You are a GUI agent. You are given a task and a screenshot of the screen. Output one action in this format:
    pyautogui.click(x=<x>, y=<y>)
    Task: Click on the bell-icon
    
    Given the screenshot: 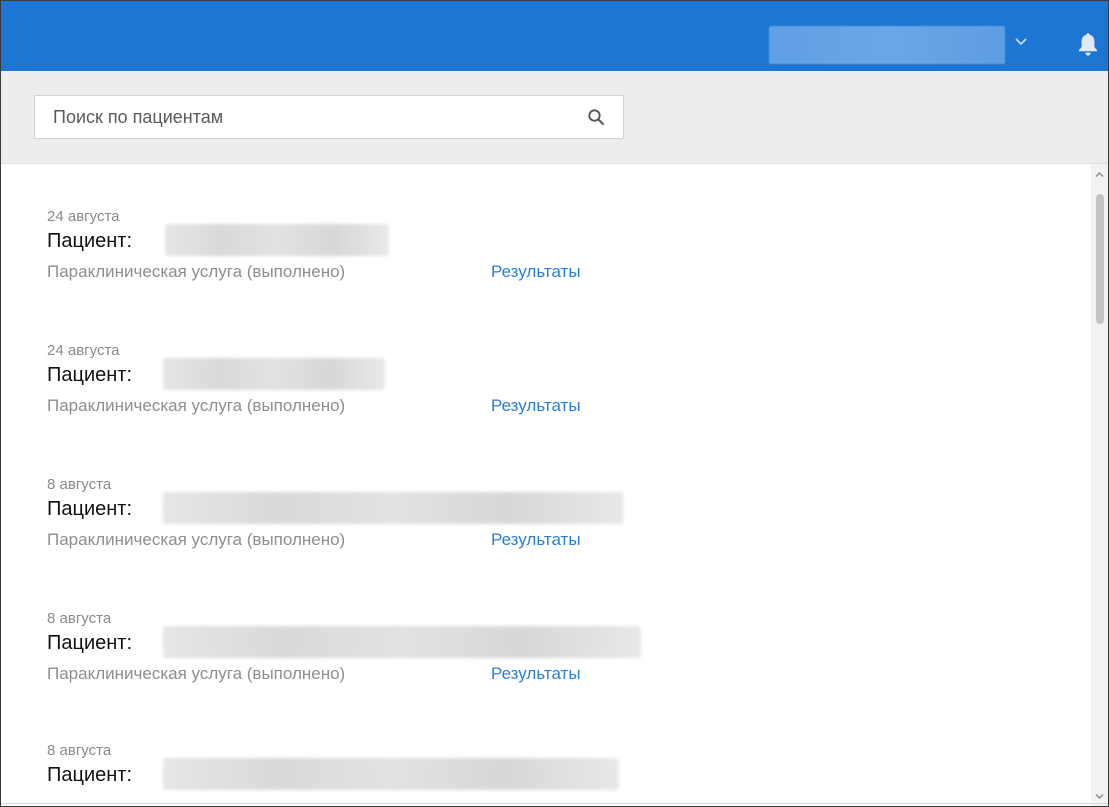 What is the action you would take?
    pyautogui.click(x=1088, y=44)
    